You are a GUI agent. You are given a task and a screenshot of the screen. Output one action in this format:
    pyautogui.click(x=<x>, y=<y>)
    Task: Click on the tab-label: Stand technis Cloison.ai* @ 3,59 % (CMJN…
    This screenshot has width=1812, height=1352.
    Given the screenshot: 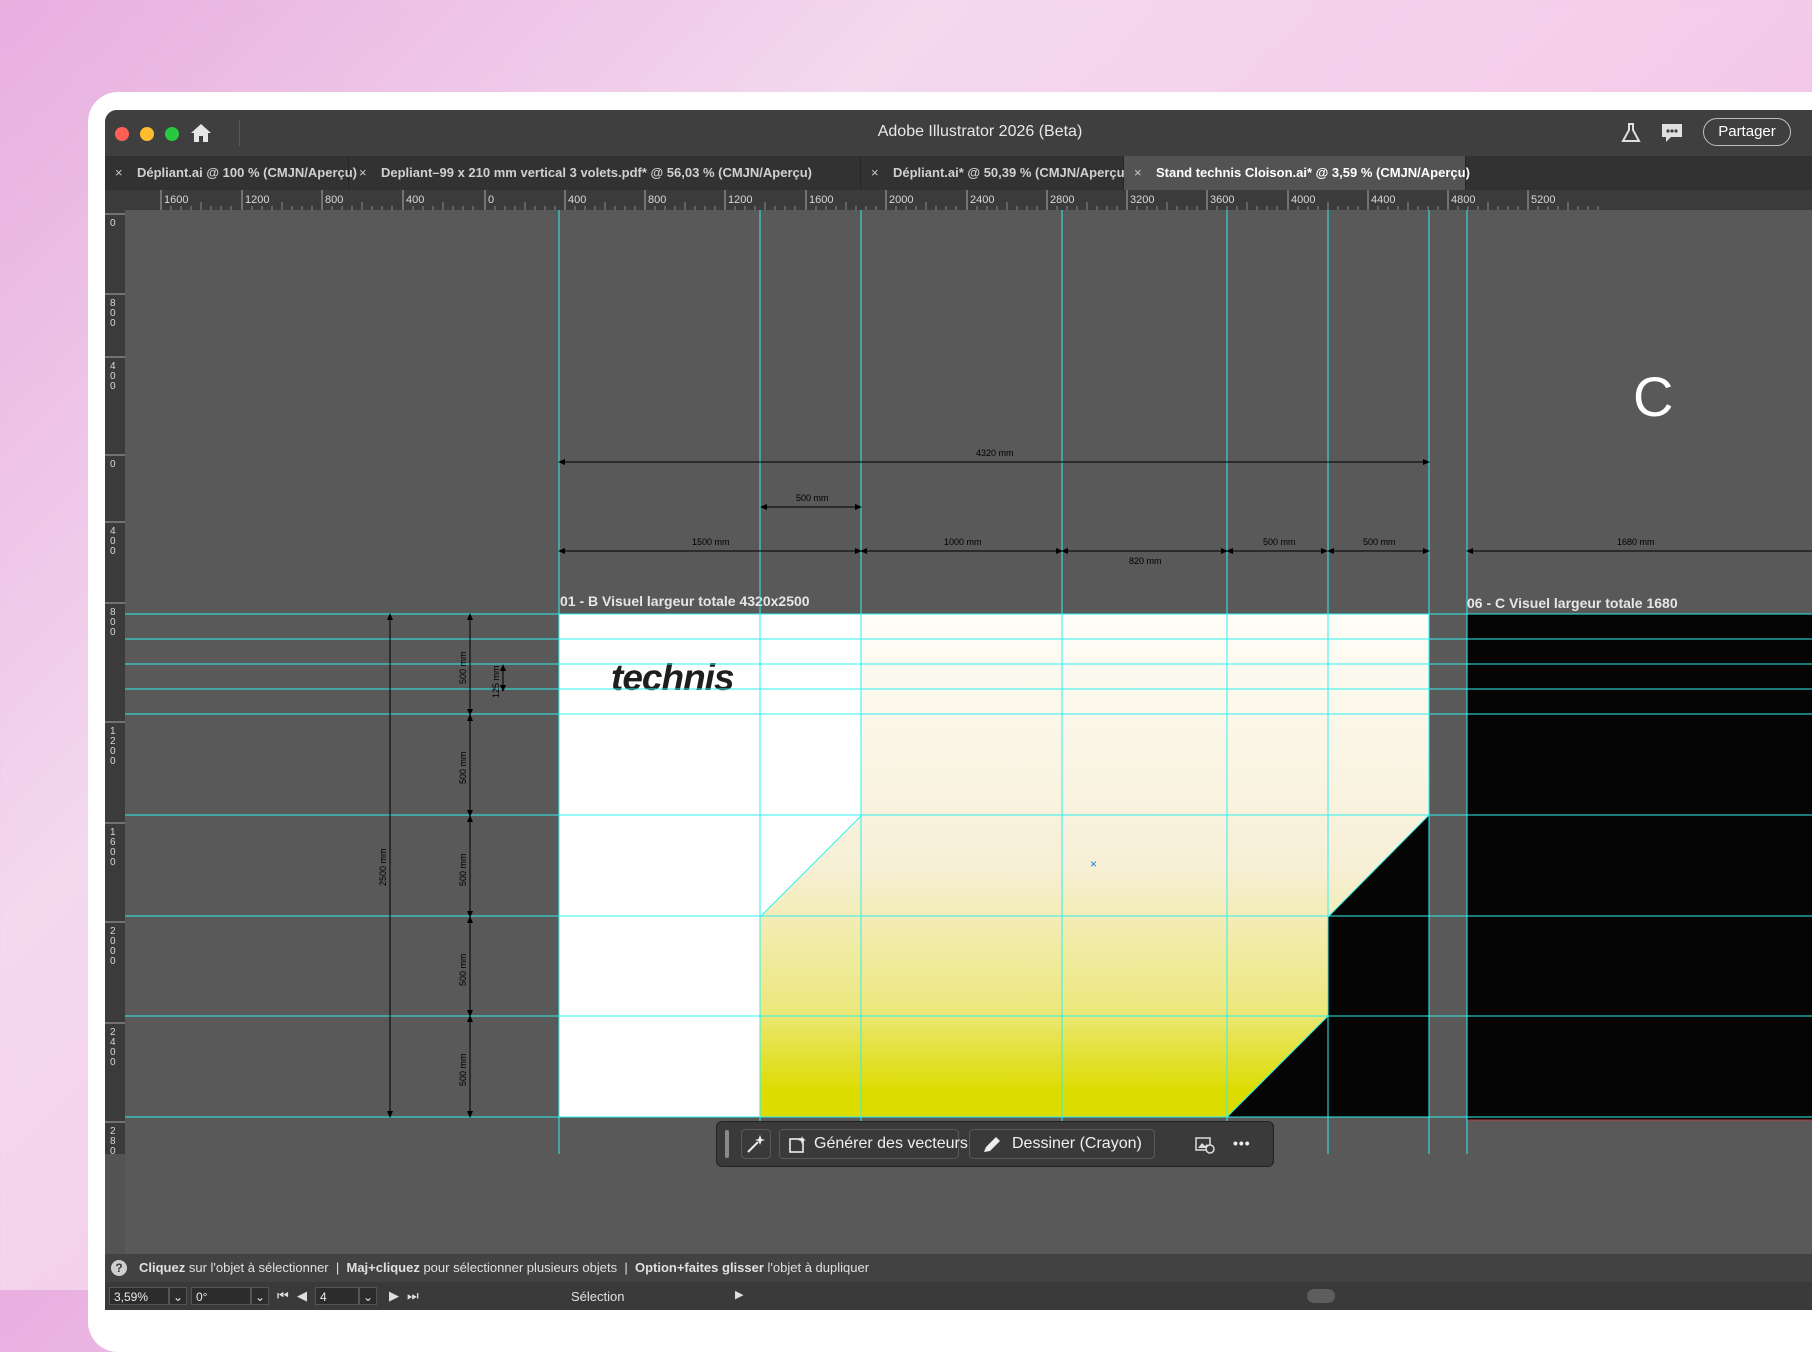 What is the action you would take?
    pyautogui.click(x=1313, y=172)
    